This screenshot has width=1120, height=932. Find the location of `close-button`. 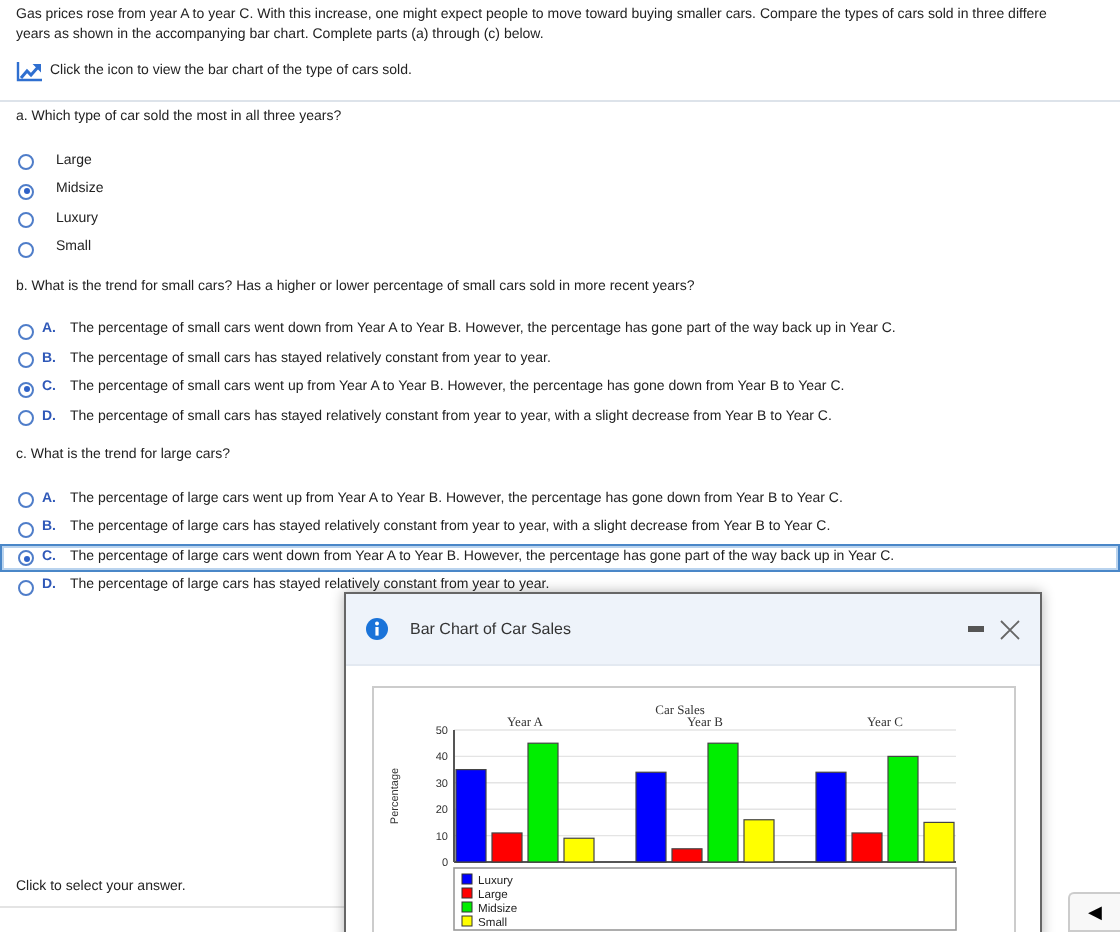

close-button is located at coordinates (1010, 629).